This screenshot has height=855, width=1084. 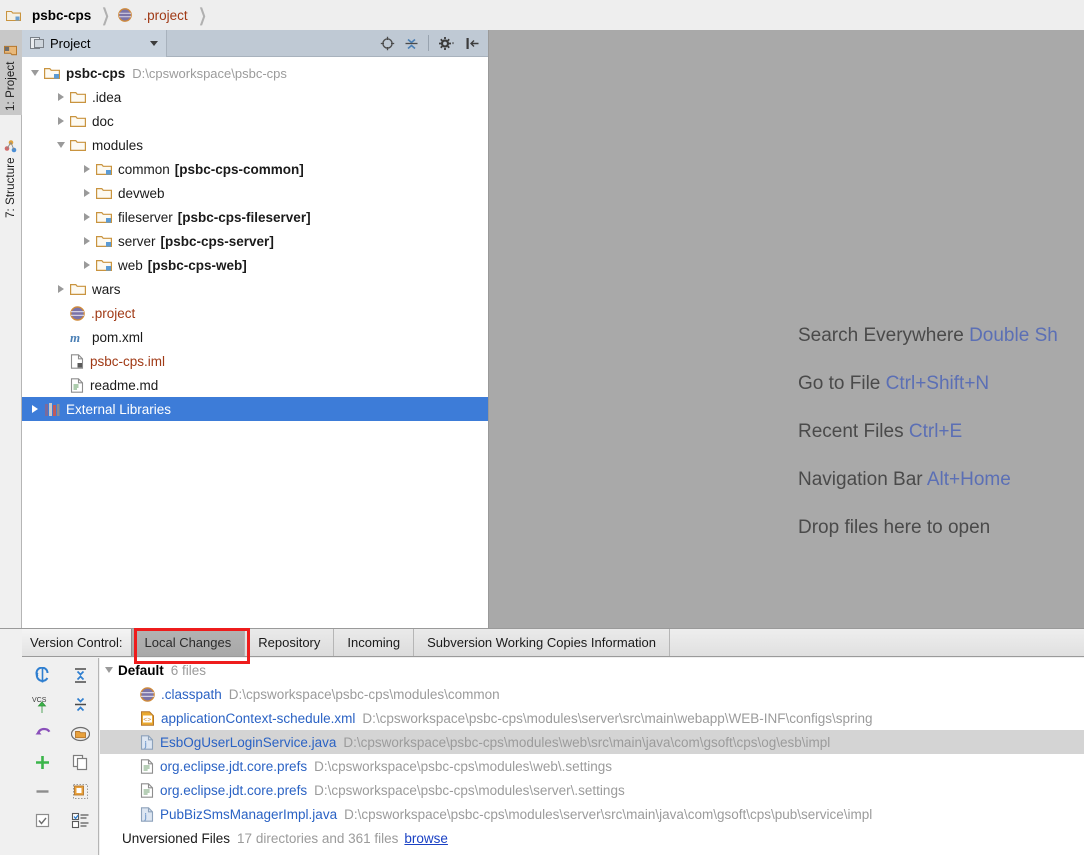 I want to click on changed-file-name: org.eclipse.jdt.core.prefs, so click(x=234, y=766).